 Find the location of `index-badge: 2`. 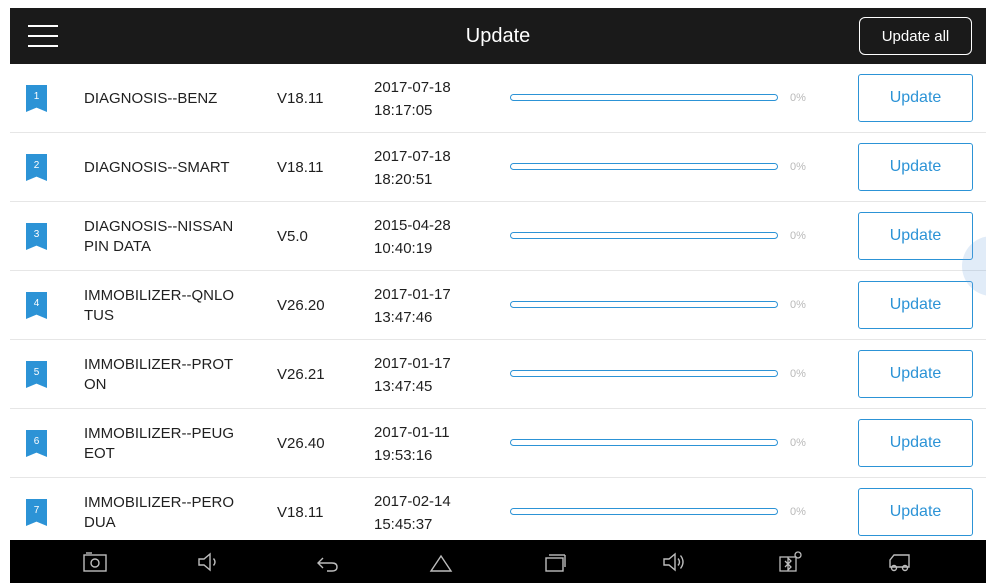

index-badge: 2 is located at coordinates (36, 167).